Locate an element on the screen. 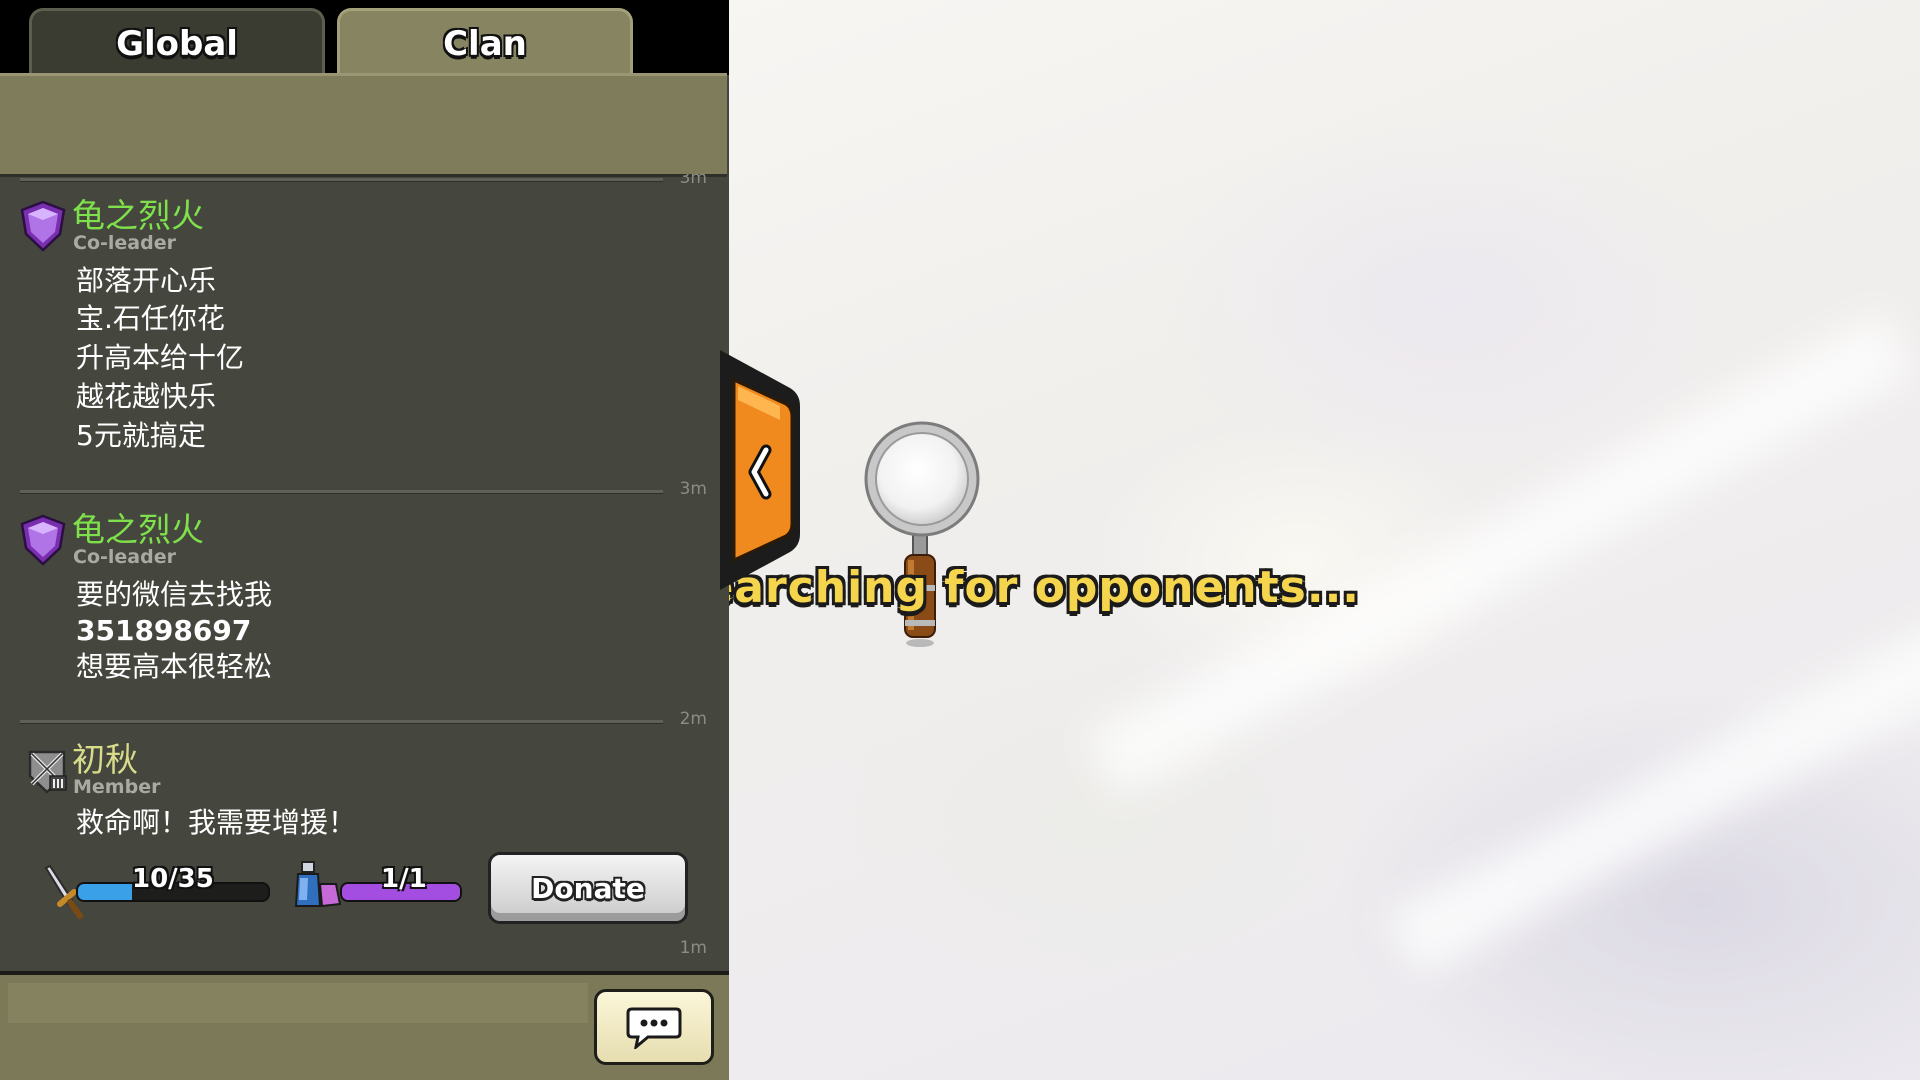 This screenshot has width=1920, height=1080. message-line: 升高本给十亿 is located at coordinates (160, 357).